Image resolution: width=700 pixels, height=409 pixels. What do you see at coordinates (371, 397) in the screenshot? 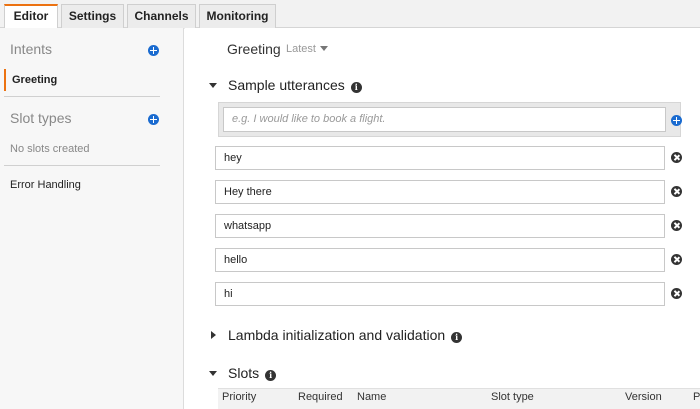
I see `column-header-name: Name` at bounding box center [371, 397].